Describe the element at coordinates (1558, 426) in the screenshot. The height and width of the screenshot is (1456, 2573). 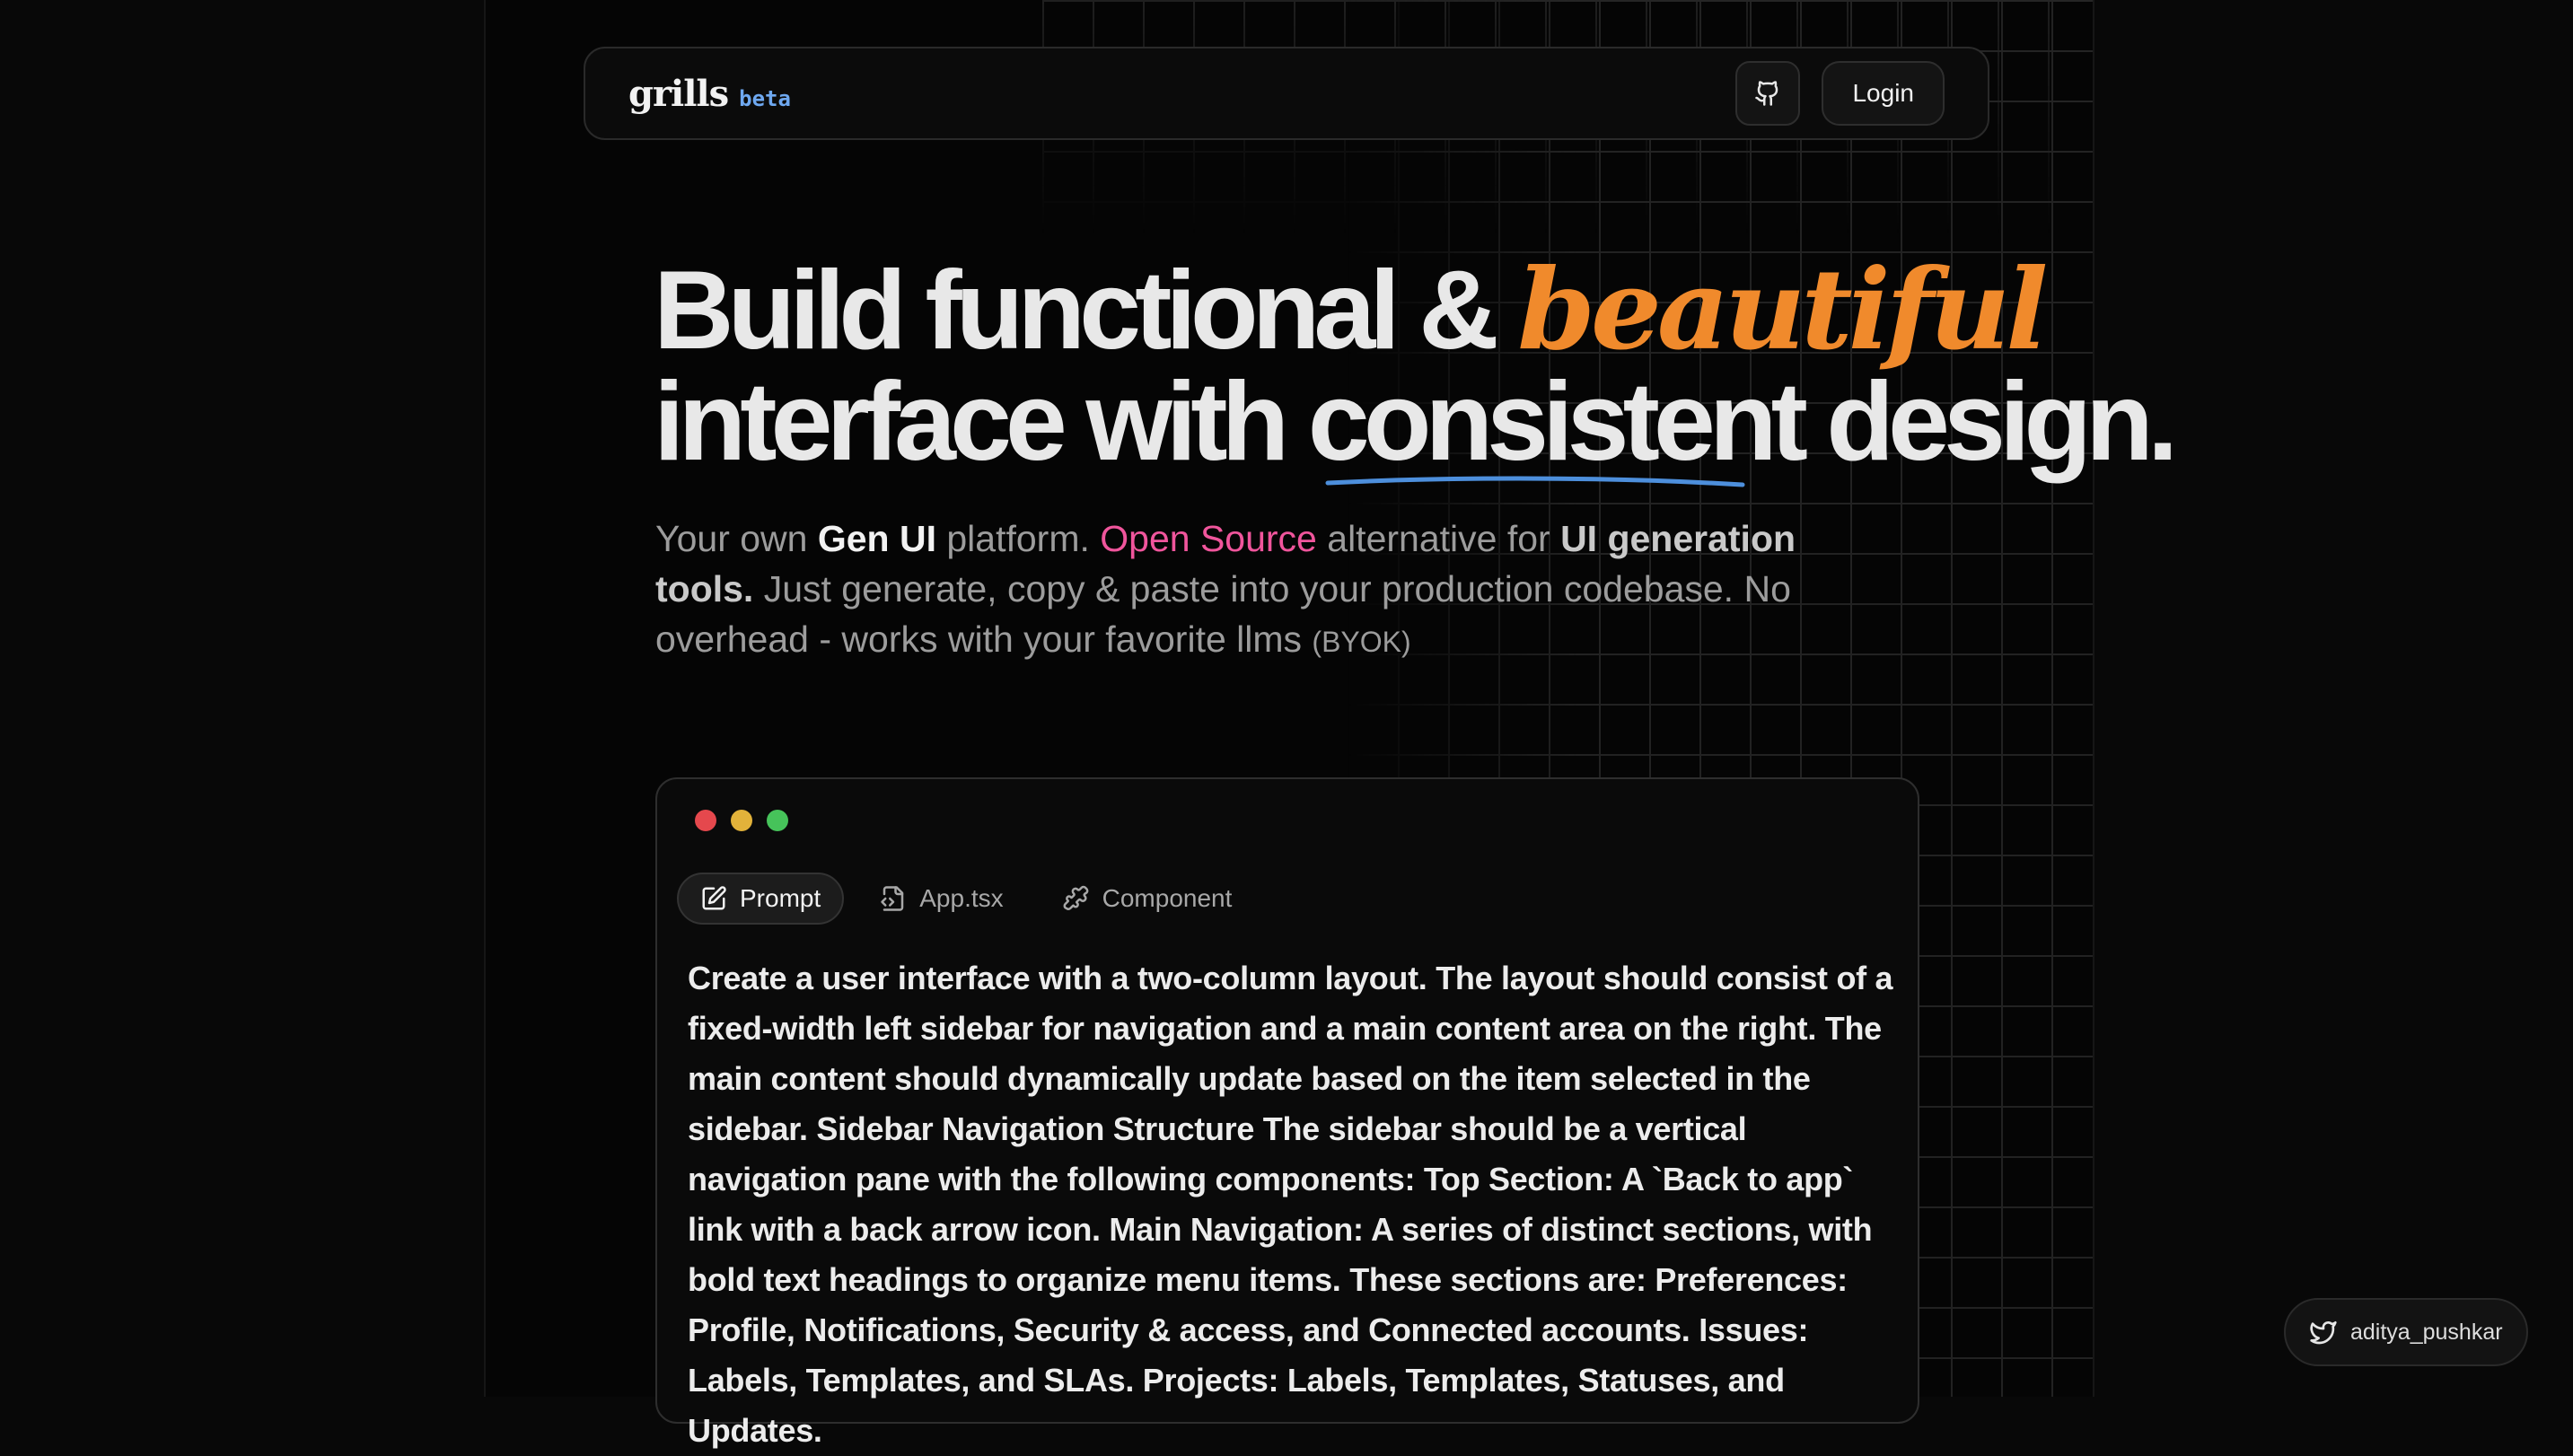
I see `hero-underlined-word: consistent` at that location.